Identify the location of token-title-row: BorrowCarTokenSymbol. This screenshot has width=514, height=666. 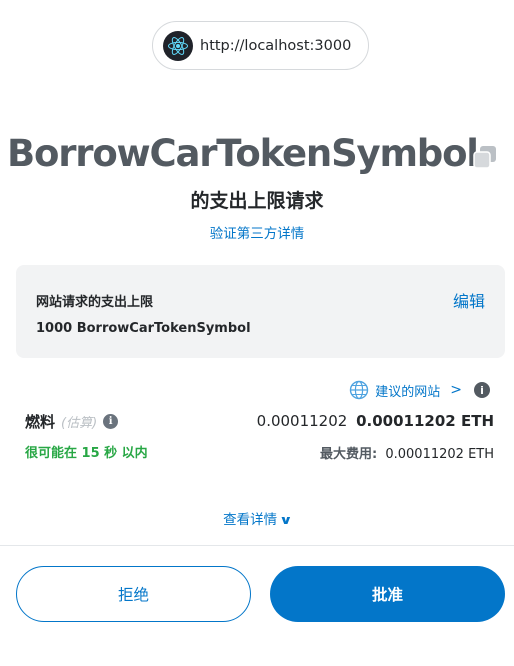
(257, 160).